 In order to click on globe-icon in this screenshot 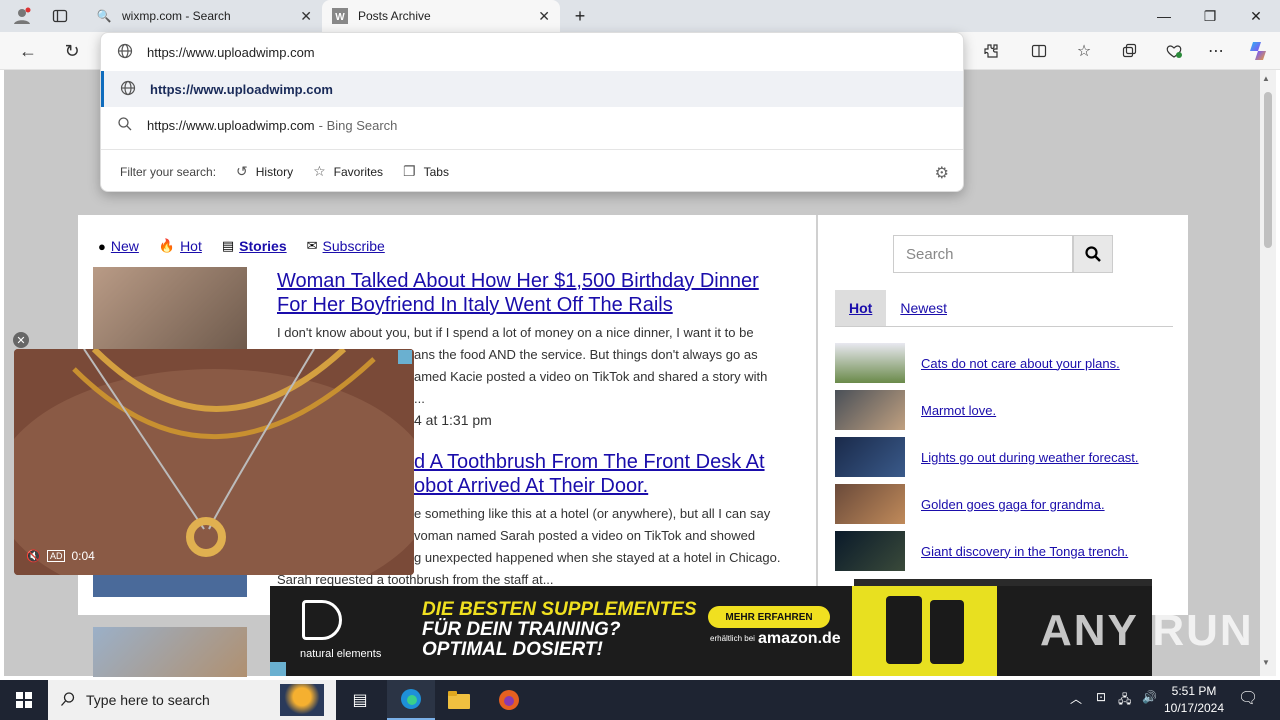, I will do `click(125, 52)`.